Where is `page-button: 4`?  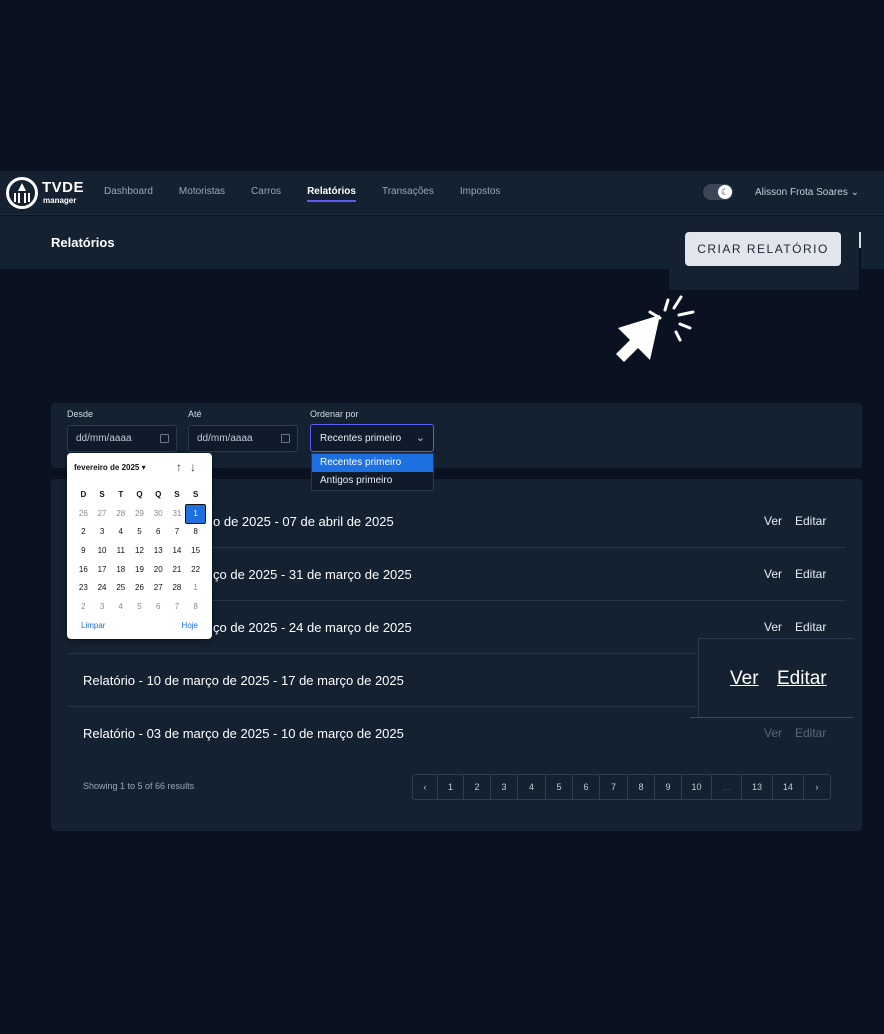 page-button: 4 is located at coordinates (532, 787).